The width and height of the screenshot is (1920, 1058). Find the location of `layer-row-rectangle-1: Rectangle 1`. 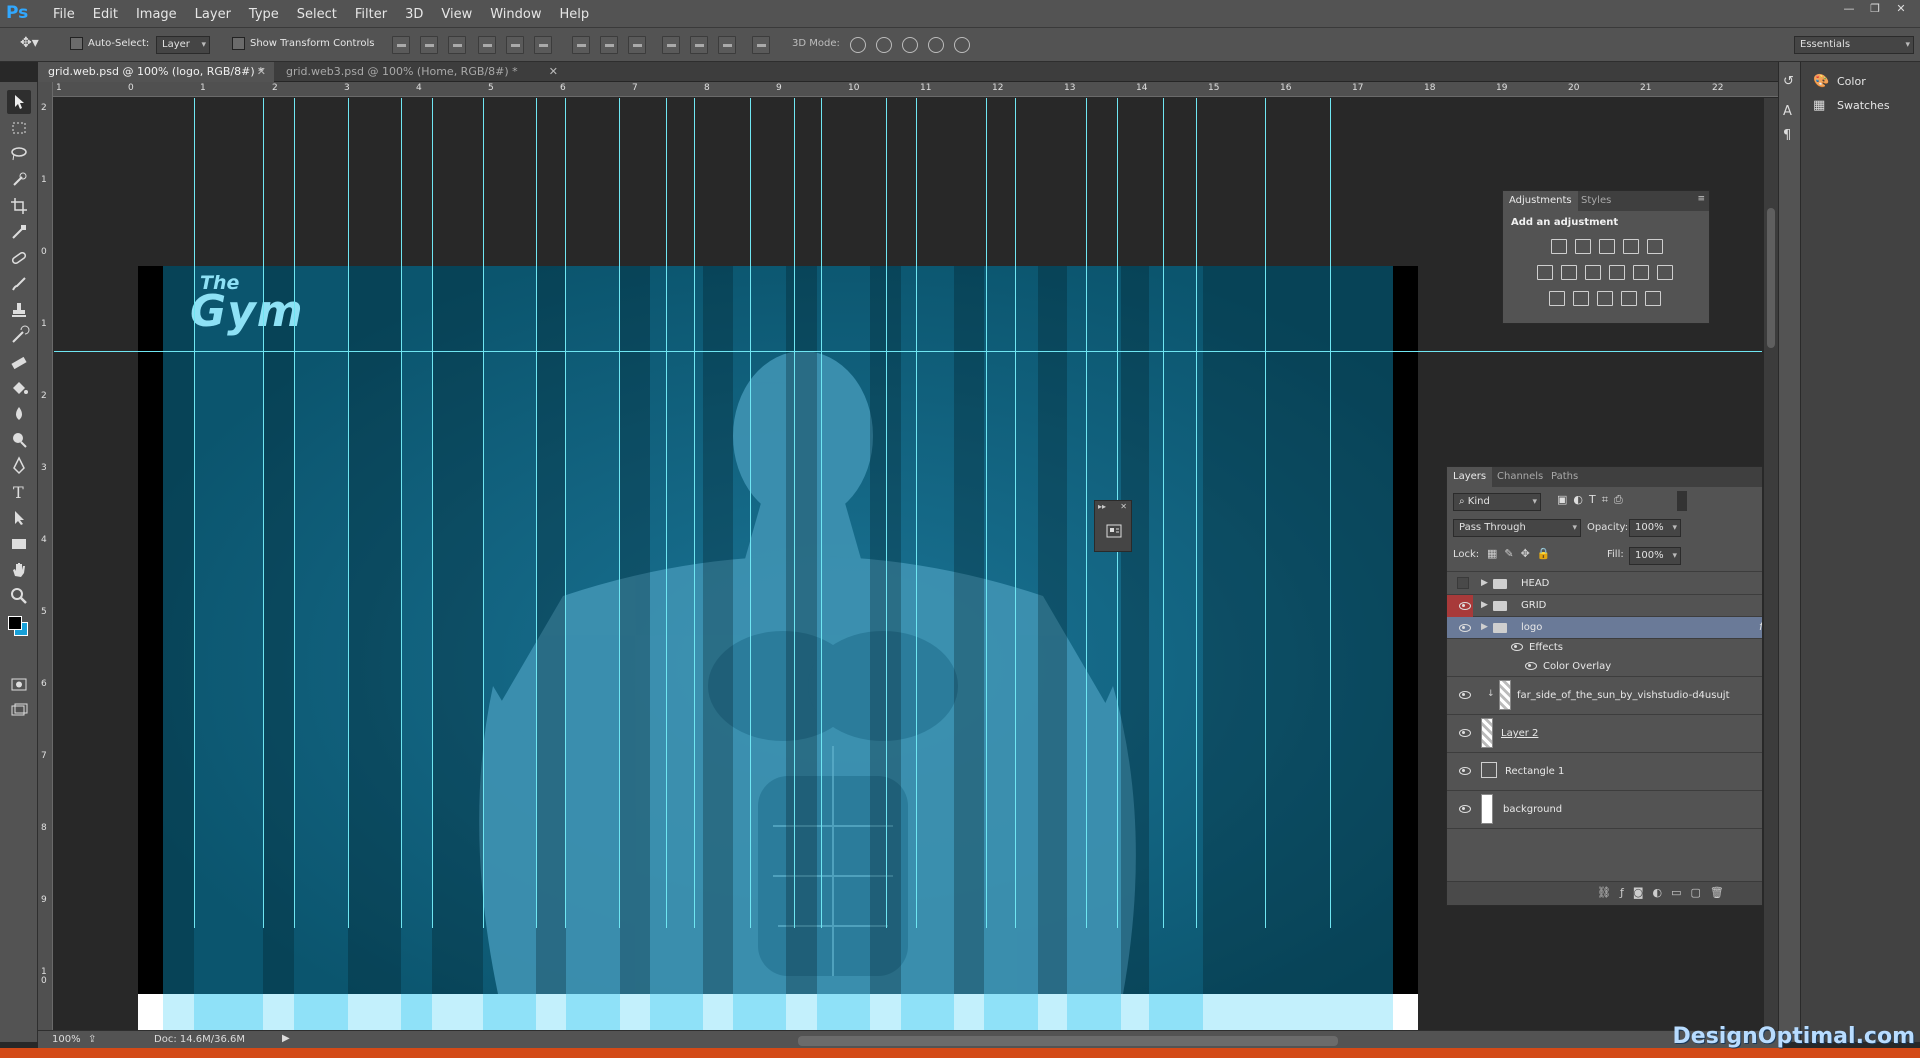

layer-row-rectangle-1: Rectangle 1 is located at coordinates (1604, 772).